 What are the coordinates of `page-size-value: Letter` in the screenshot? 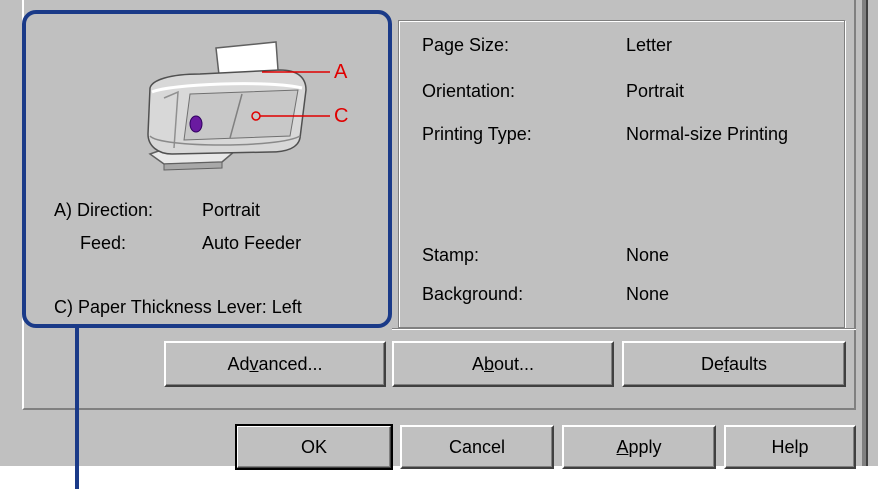 It's located at (649, 45).